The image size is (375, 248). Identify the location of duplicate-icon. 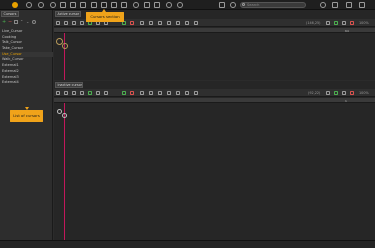
(16, 22).